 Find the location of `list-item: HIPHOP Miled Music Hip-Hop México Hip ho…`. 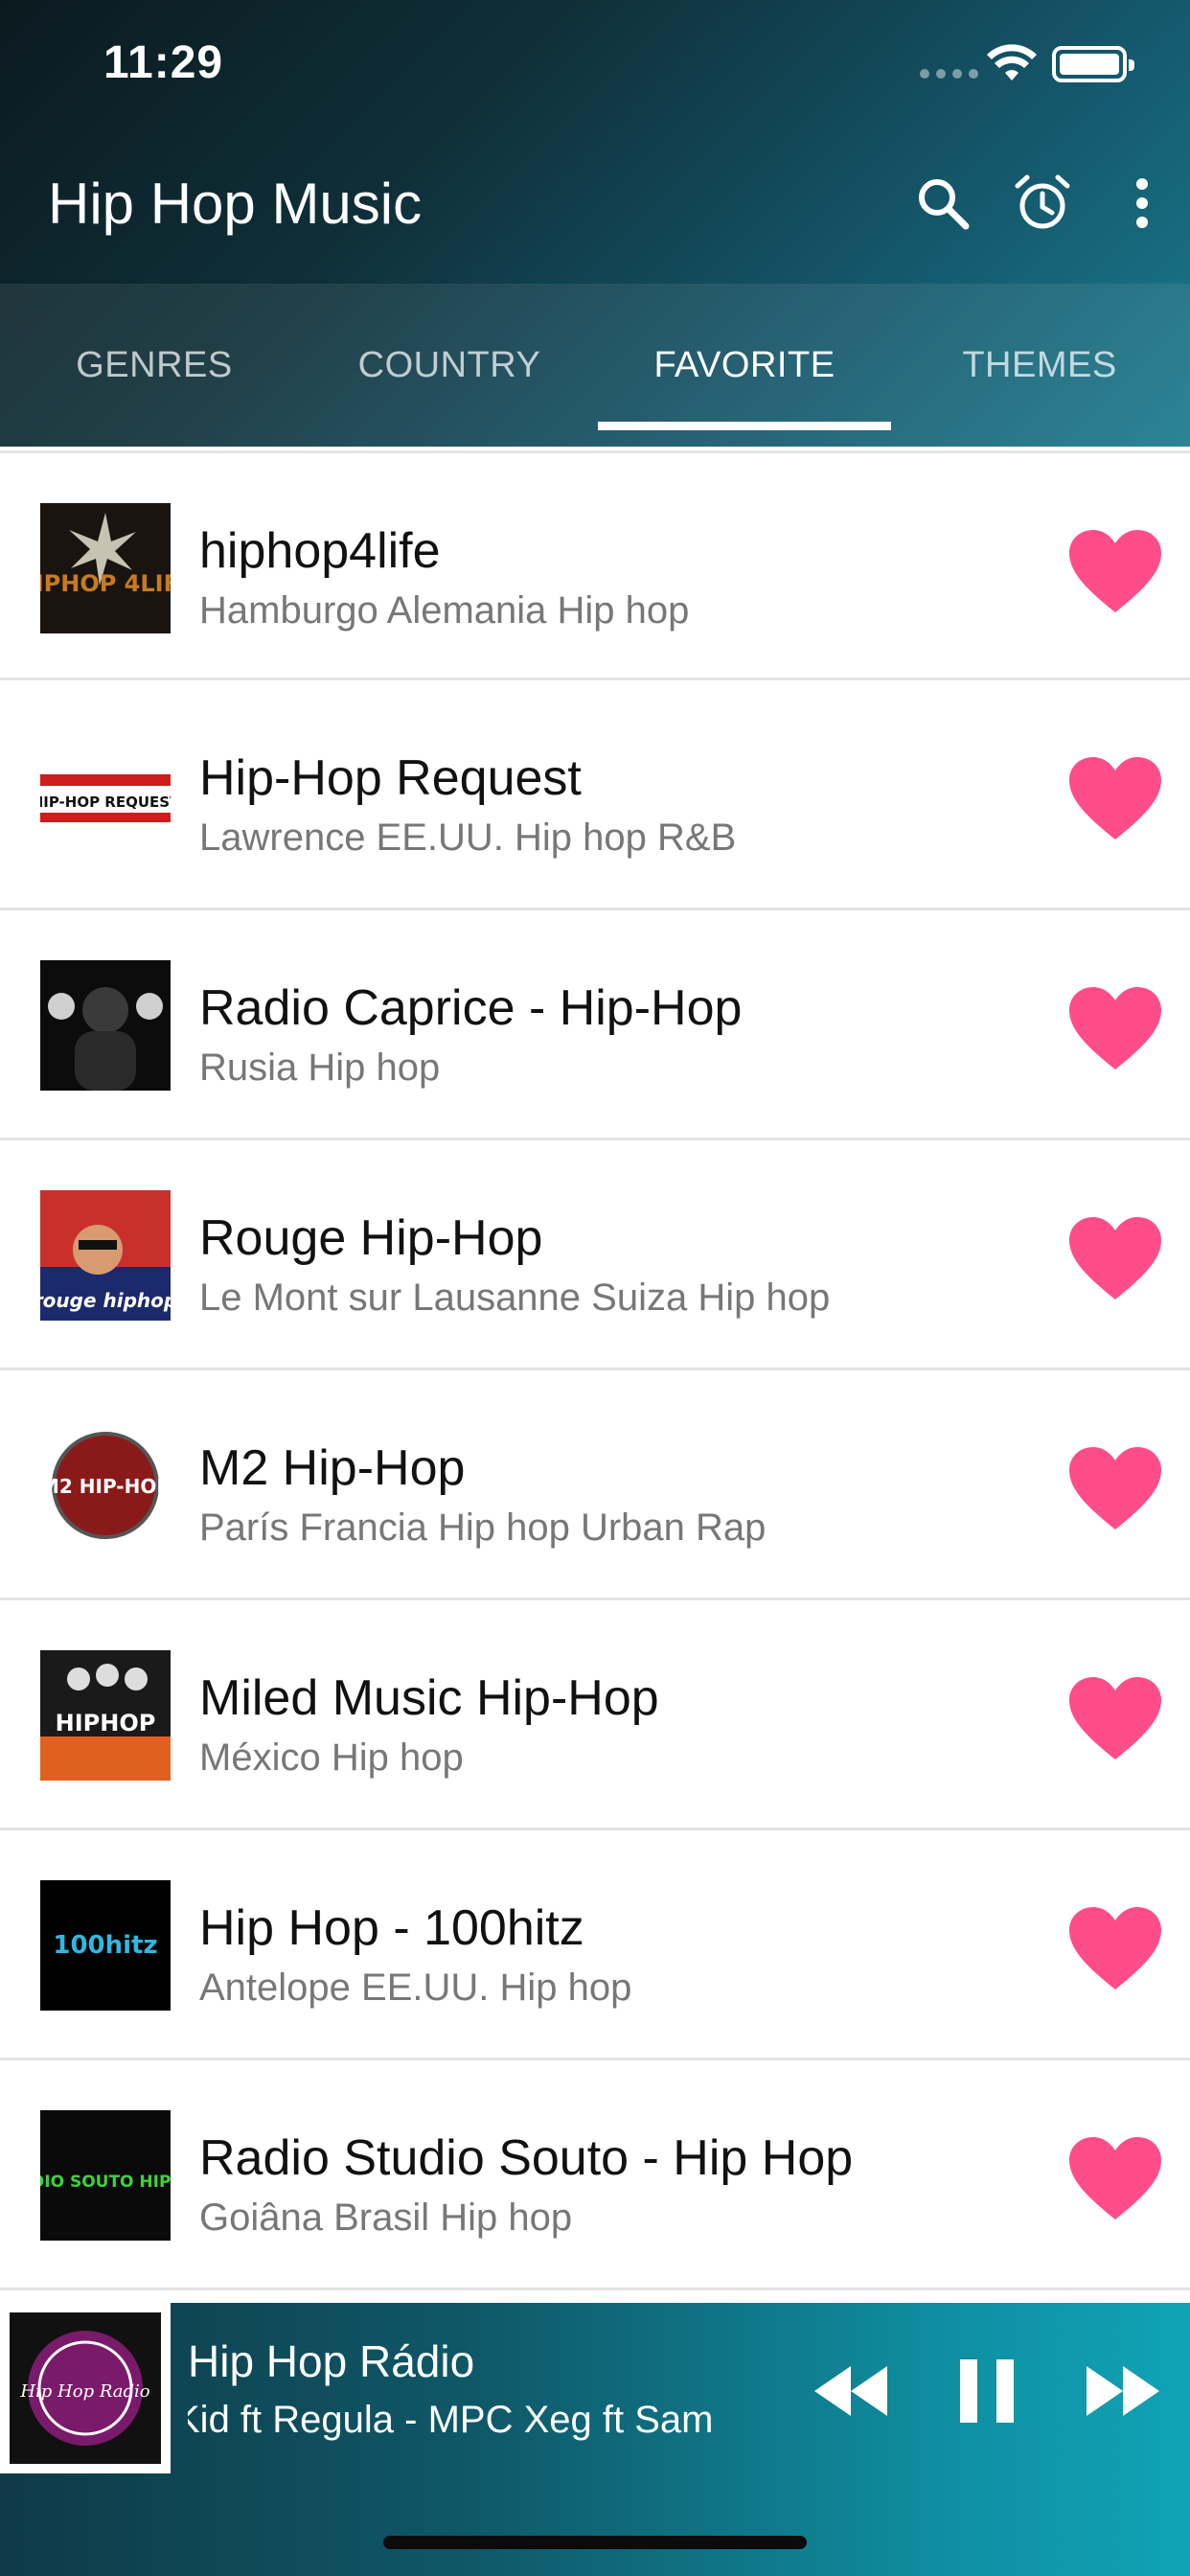

list-item: HIPHOP Miled Music Hip-Hop México Hip ho… is located at coordinates (595, 1715).